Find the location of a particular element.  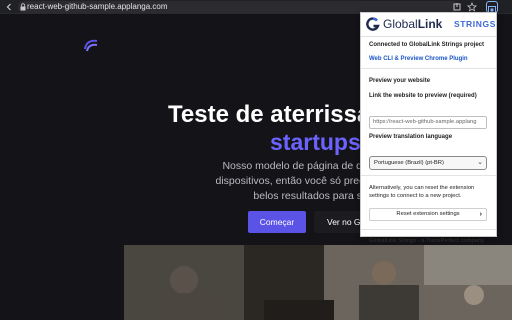

brand-strings: STRINGS is located at coordinates (475, 24).